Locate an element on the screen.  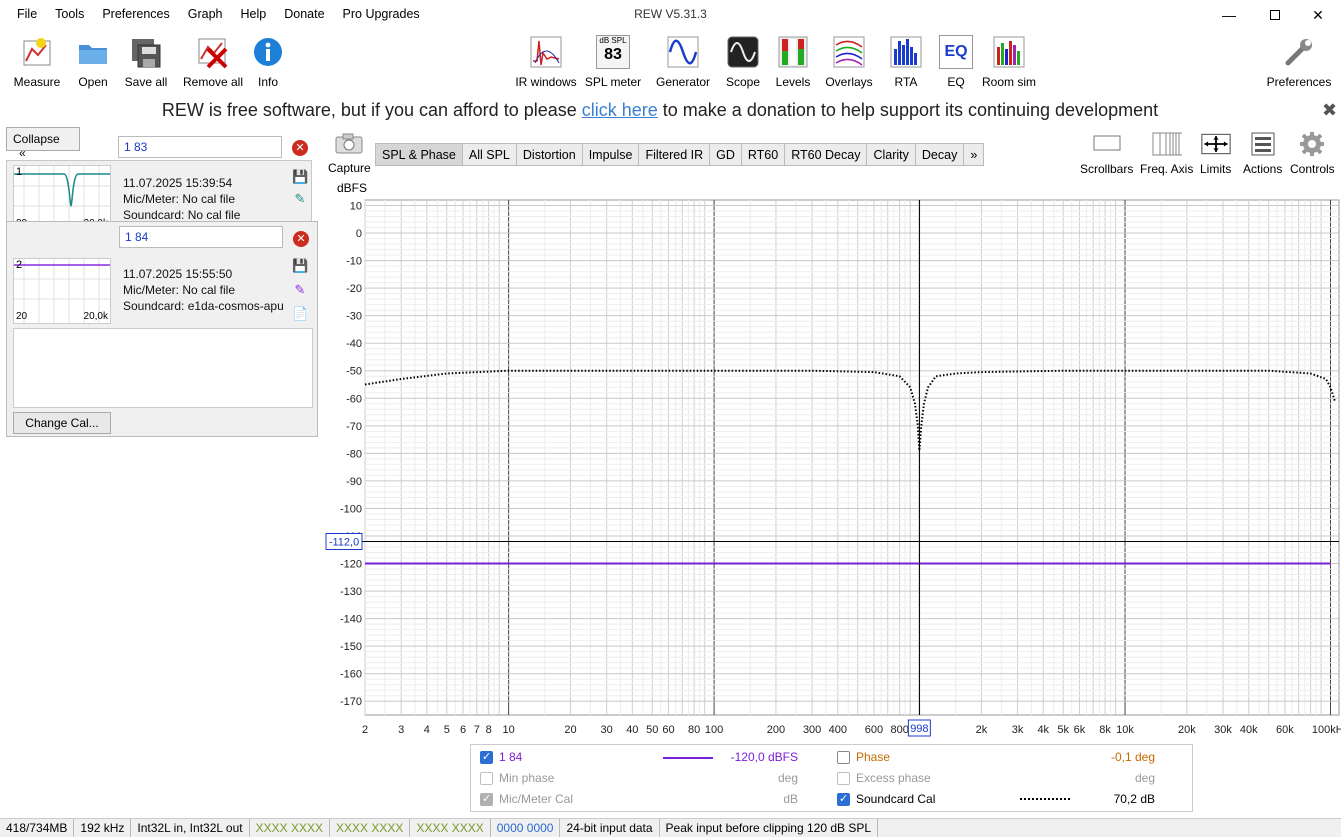
status-peak-input: Peak input before clipping 120 dB SPL is located at coordinates (769, 828).